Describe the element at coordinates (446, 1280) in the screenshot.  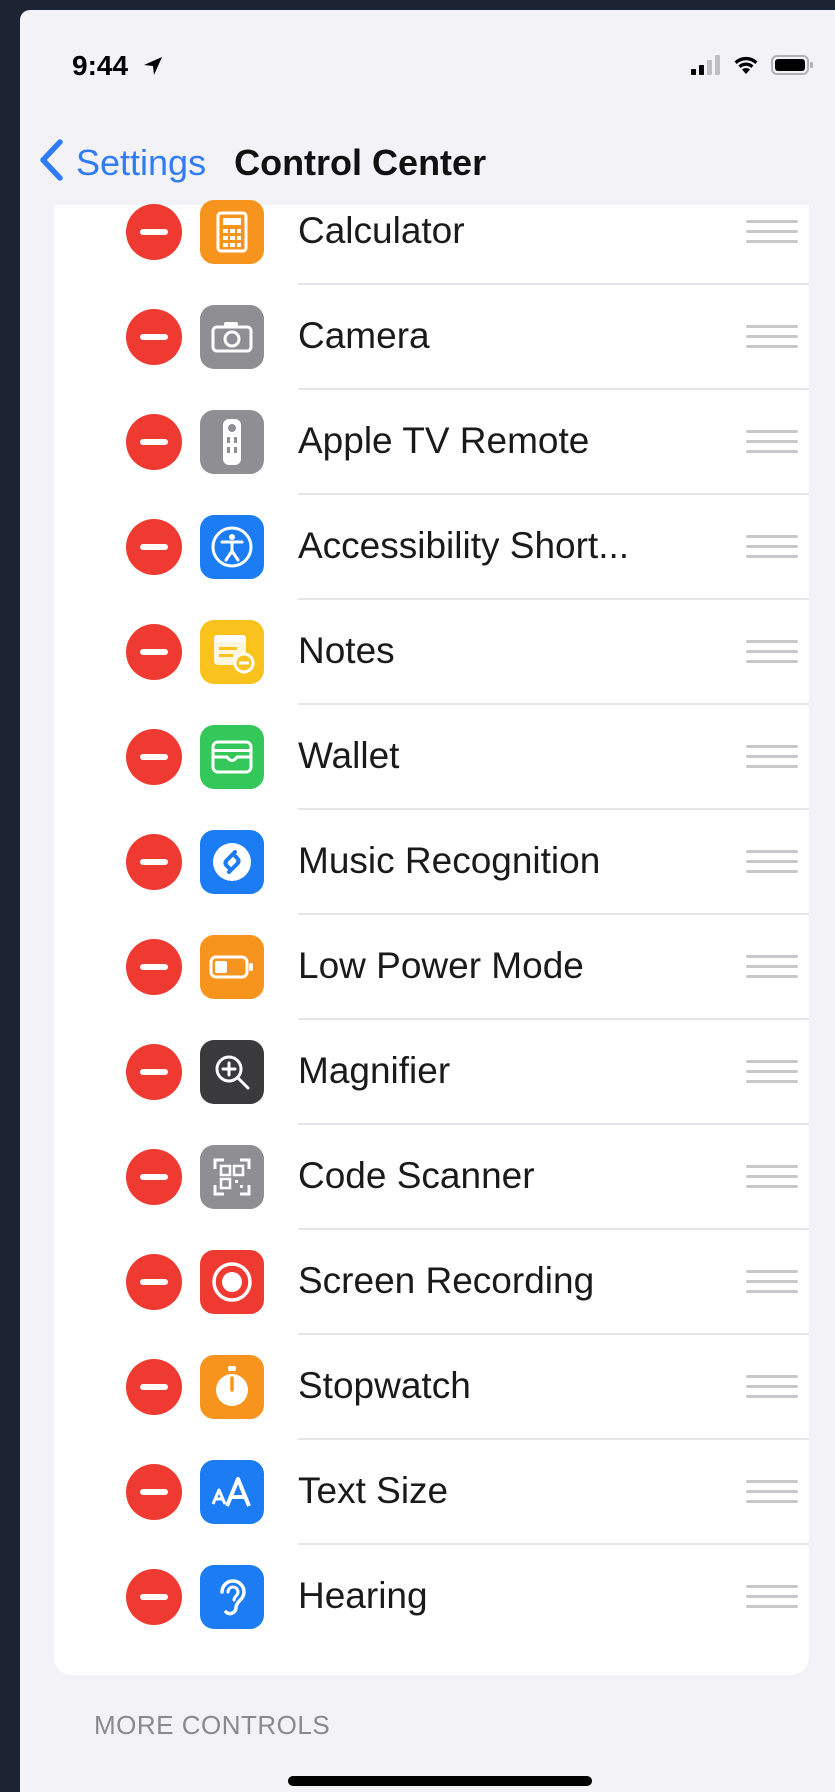
I see `control-label: Screen Recording` at that location.